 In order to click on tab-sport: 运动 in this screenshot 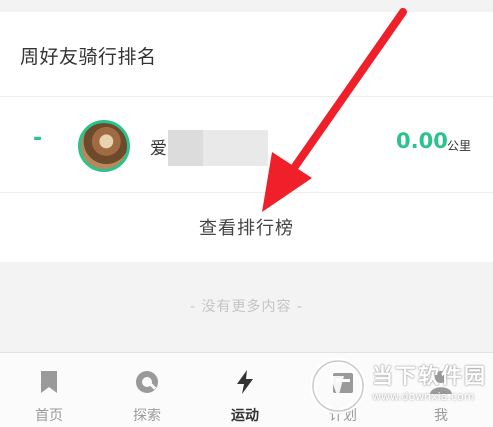, I will do `click(245, 390)`.